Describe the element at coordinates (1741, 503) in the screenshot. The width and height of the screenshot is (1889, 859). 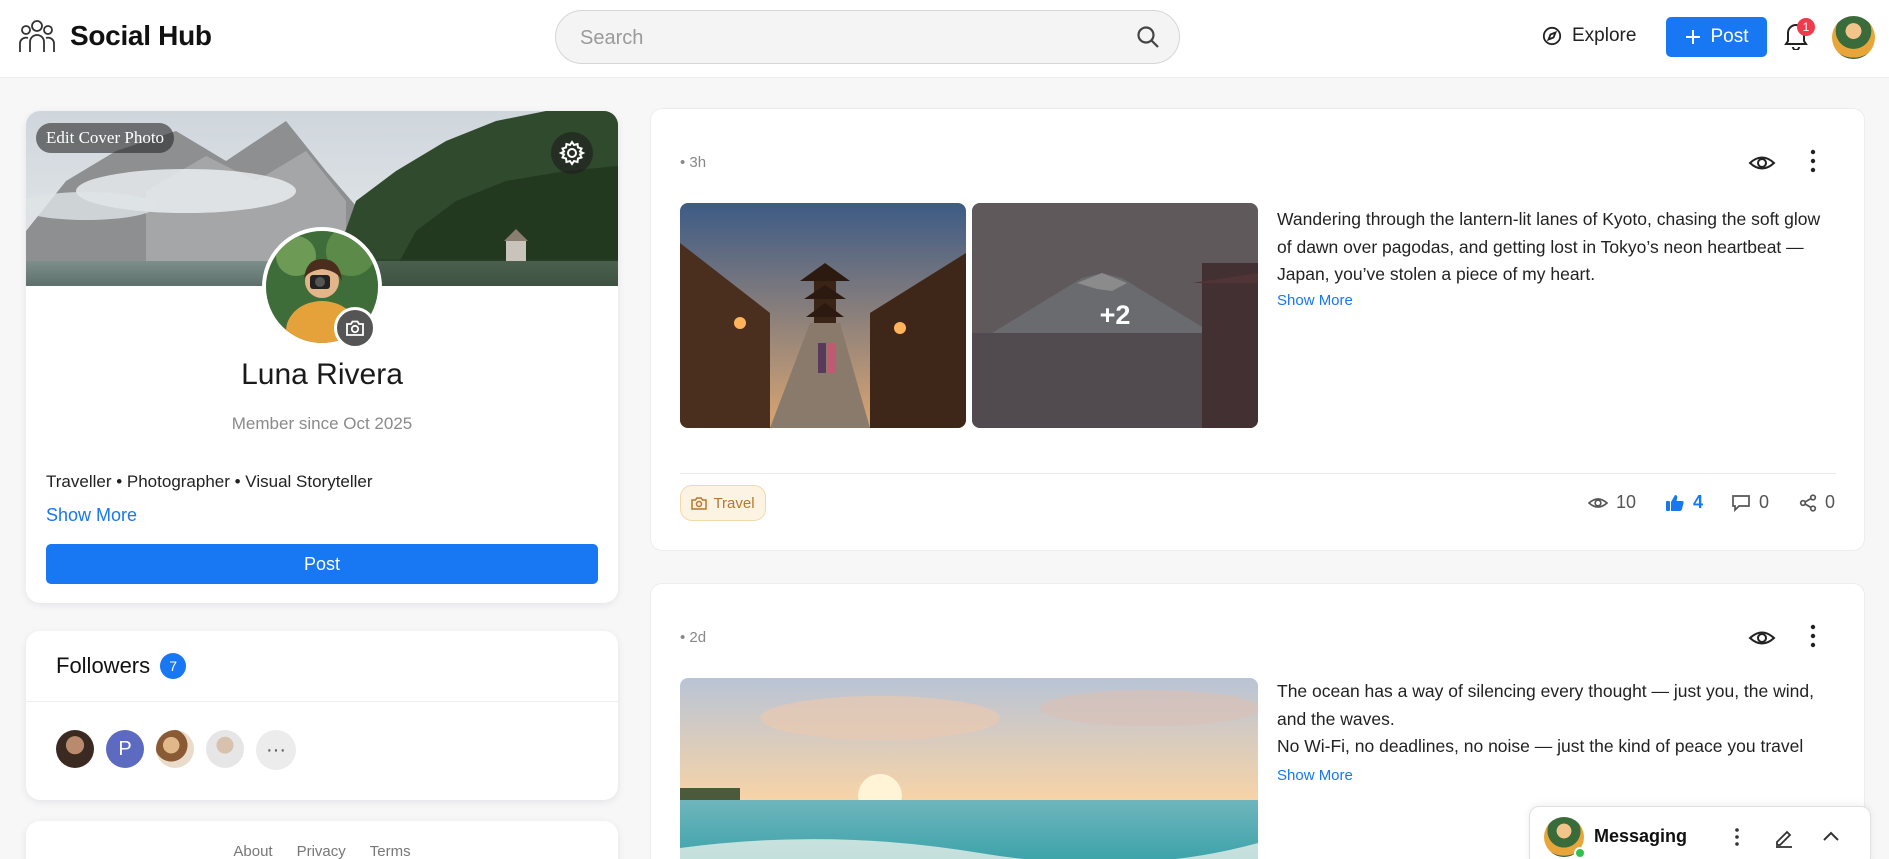
I see `comment-icon` at that location.